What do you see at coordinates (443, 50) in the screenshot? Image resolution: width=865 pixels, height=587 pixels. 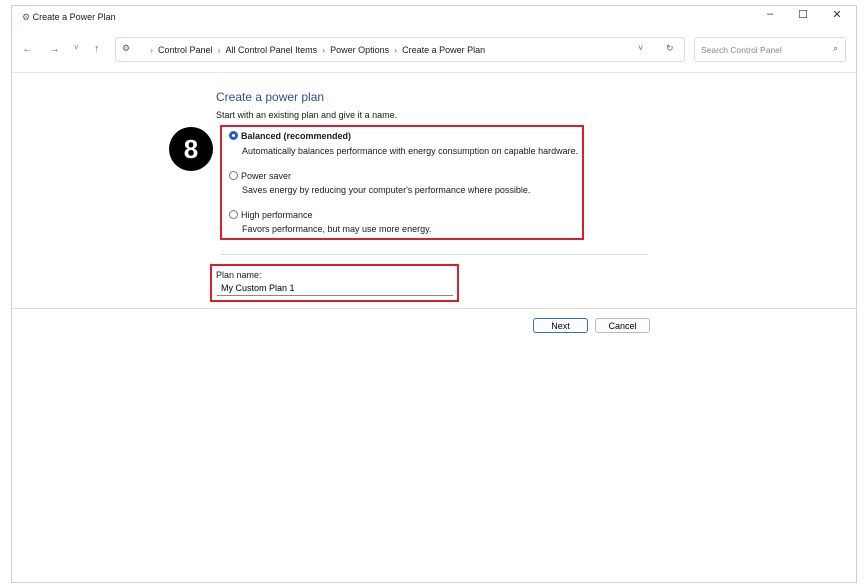 I see `crumb-current: Create a Power Plan` at bounding box center [443, 50].